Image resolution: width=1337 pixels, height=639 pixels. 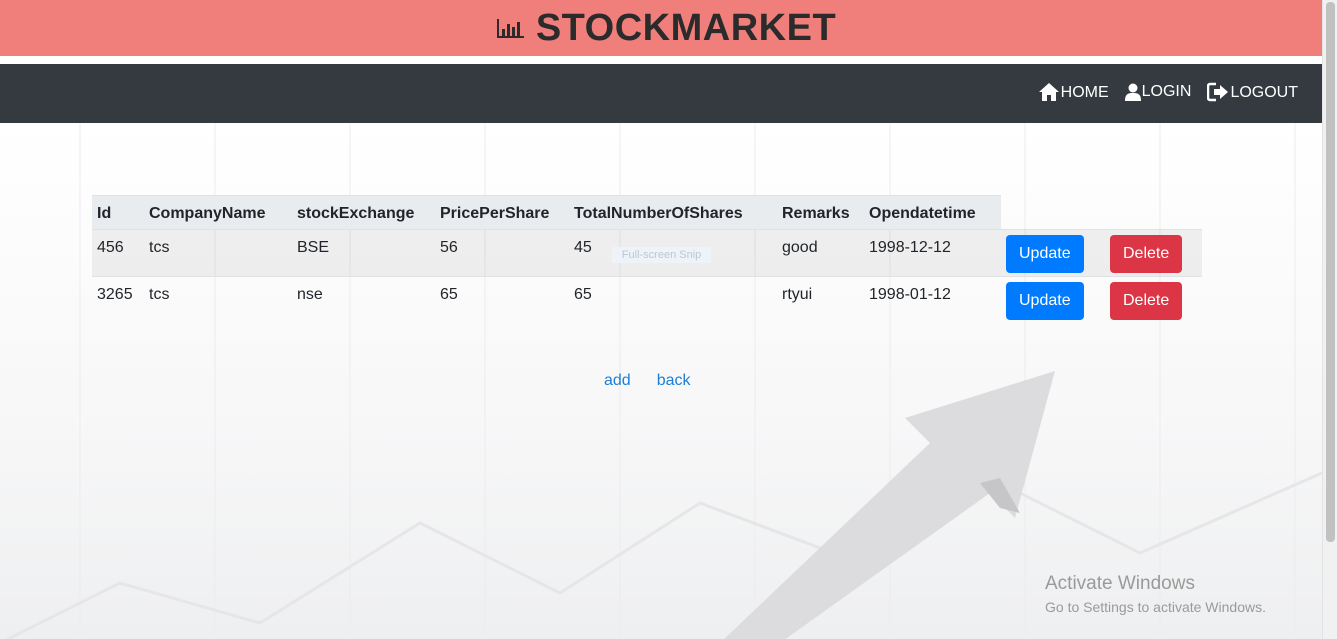 I want to click on nav-login-label: LOGIN, so click(x=1166, y=91).